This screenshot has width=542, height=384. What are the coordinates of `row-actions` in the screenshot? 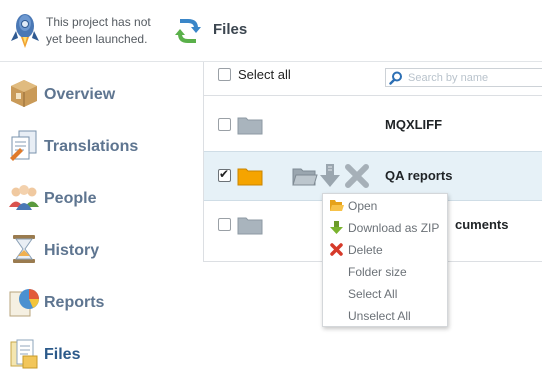 It's located at (332, 176).